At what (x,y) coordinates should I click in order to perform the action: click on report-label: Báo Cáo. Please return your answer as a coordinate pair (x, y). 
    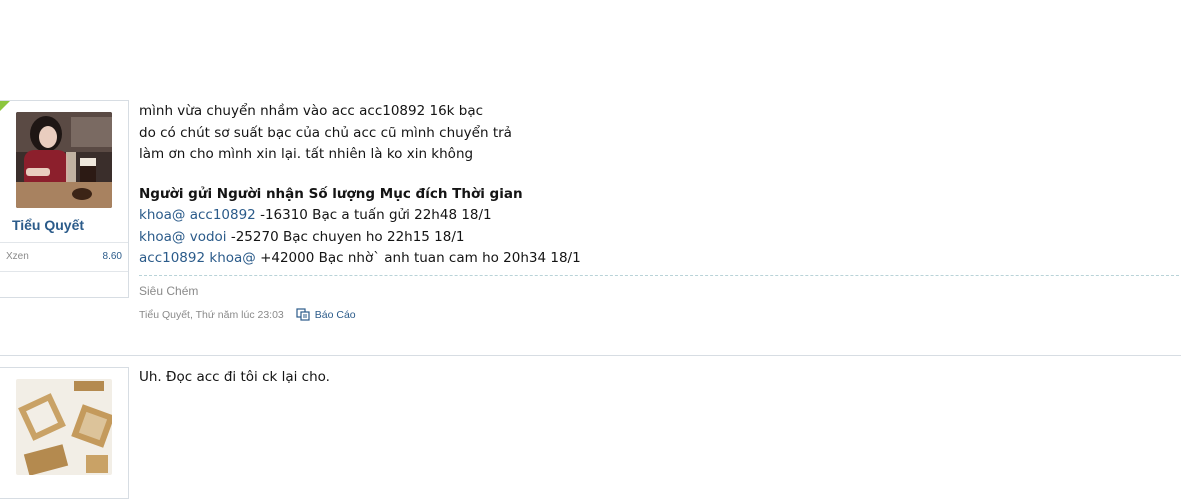
    Looking at the image, I should click on (335, 314).